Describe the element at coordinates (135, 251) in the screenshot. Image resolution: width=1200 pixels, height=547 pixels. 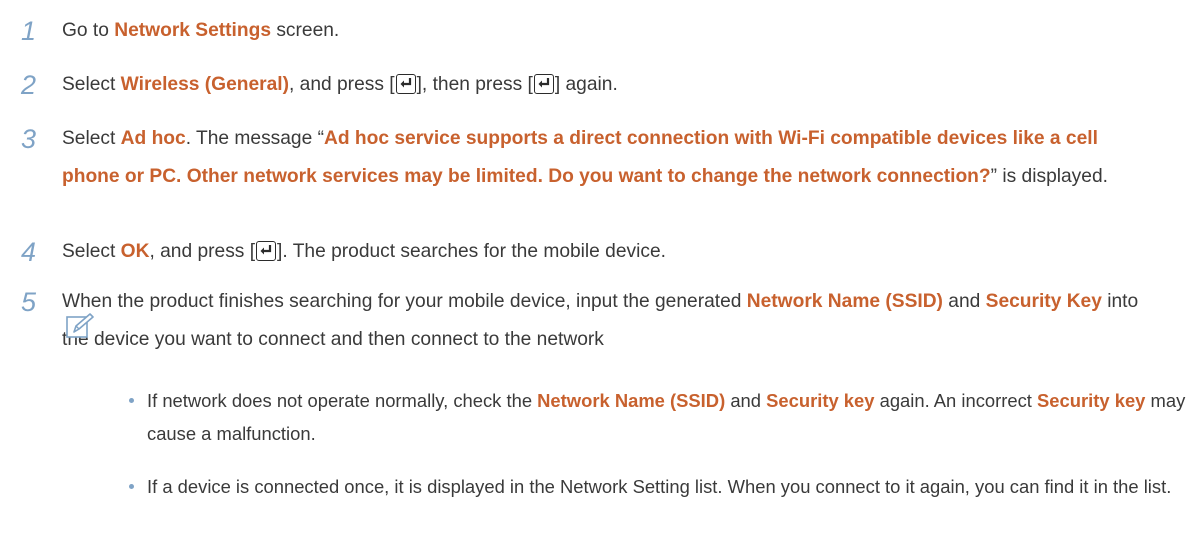
I see `highlighted-term: OK` at that location.